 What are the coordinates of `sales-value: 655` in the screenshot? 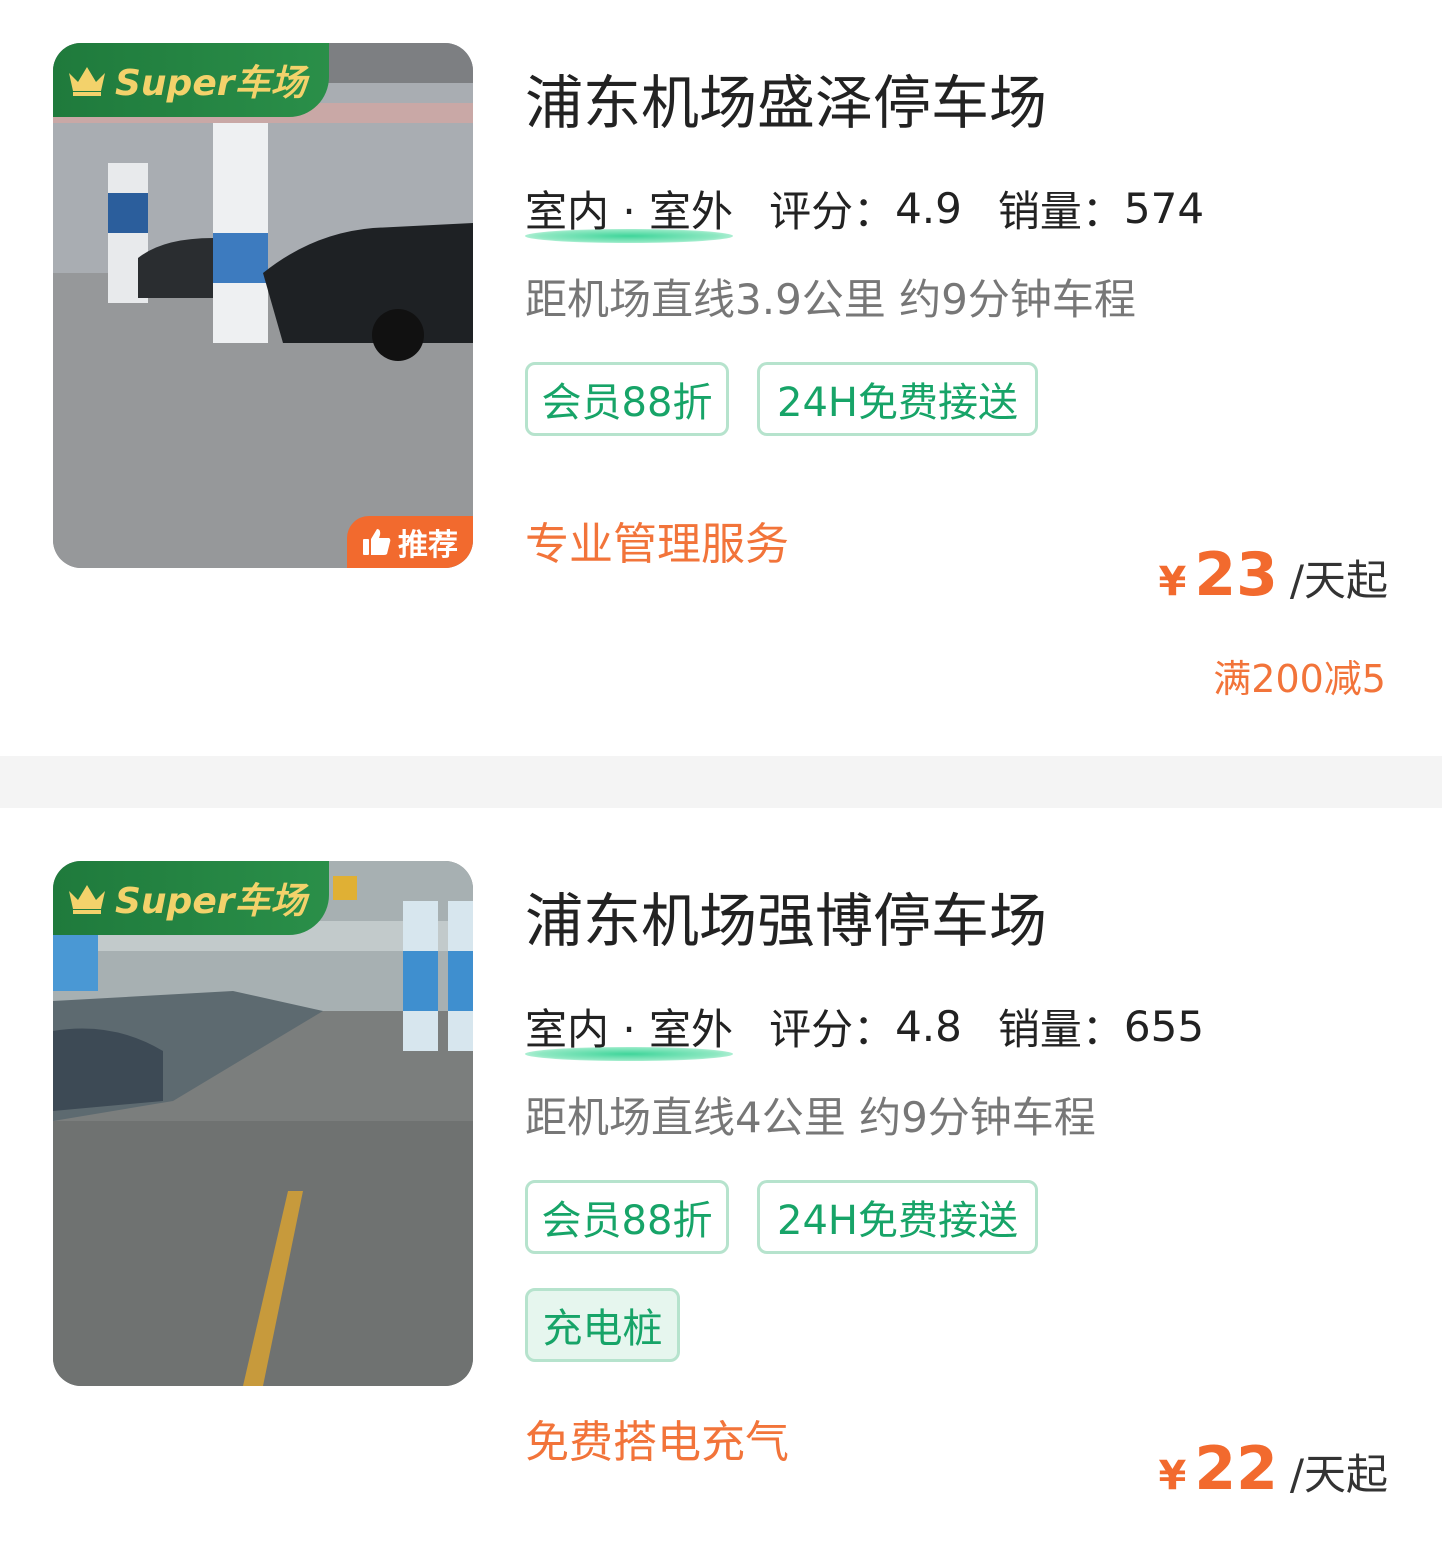 It's located at (1164, 1026).